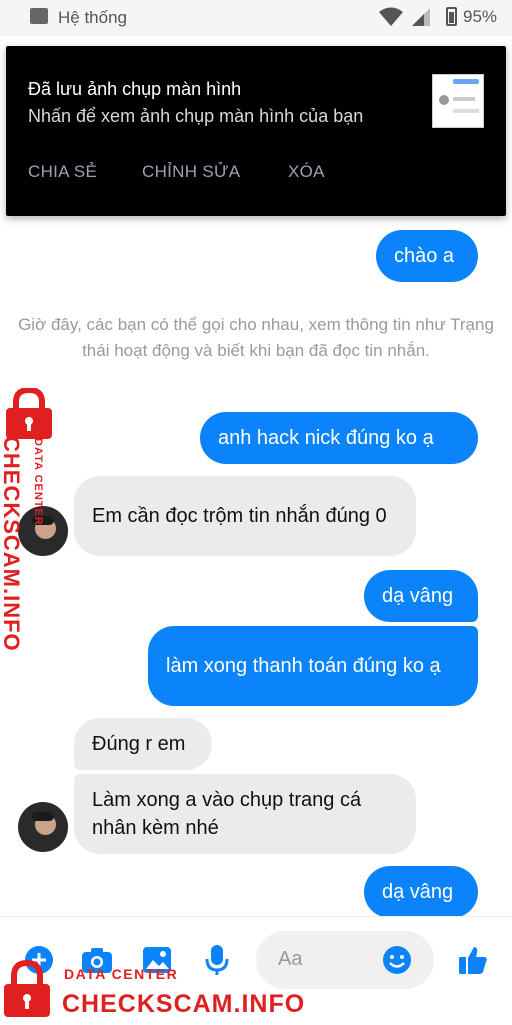 The height and width of the screenshot is (1025, 512). I want to click on emoji-icon, so click(397, 960).